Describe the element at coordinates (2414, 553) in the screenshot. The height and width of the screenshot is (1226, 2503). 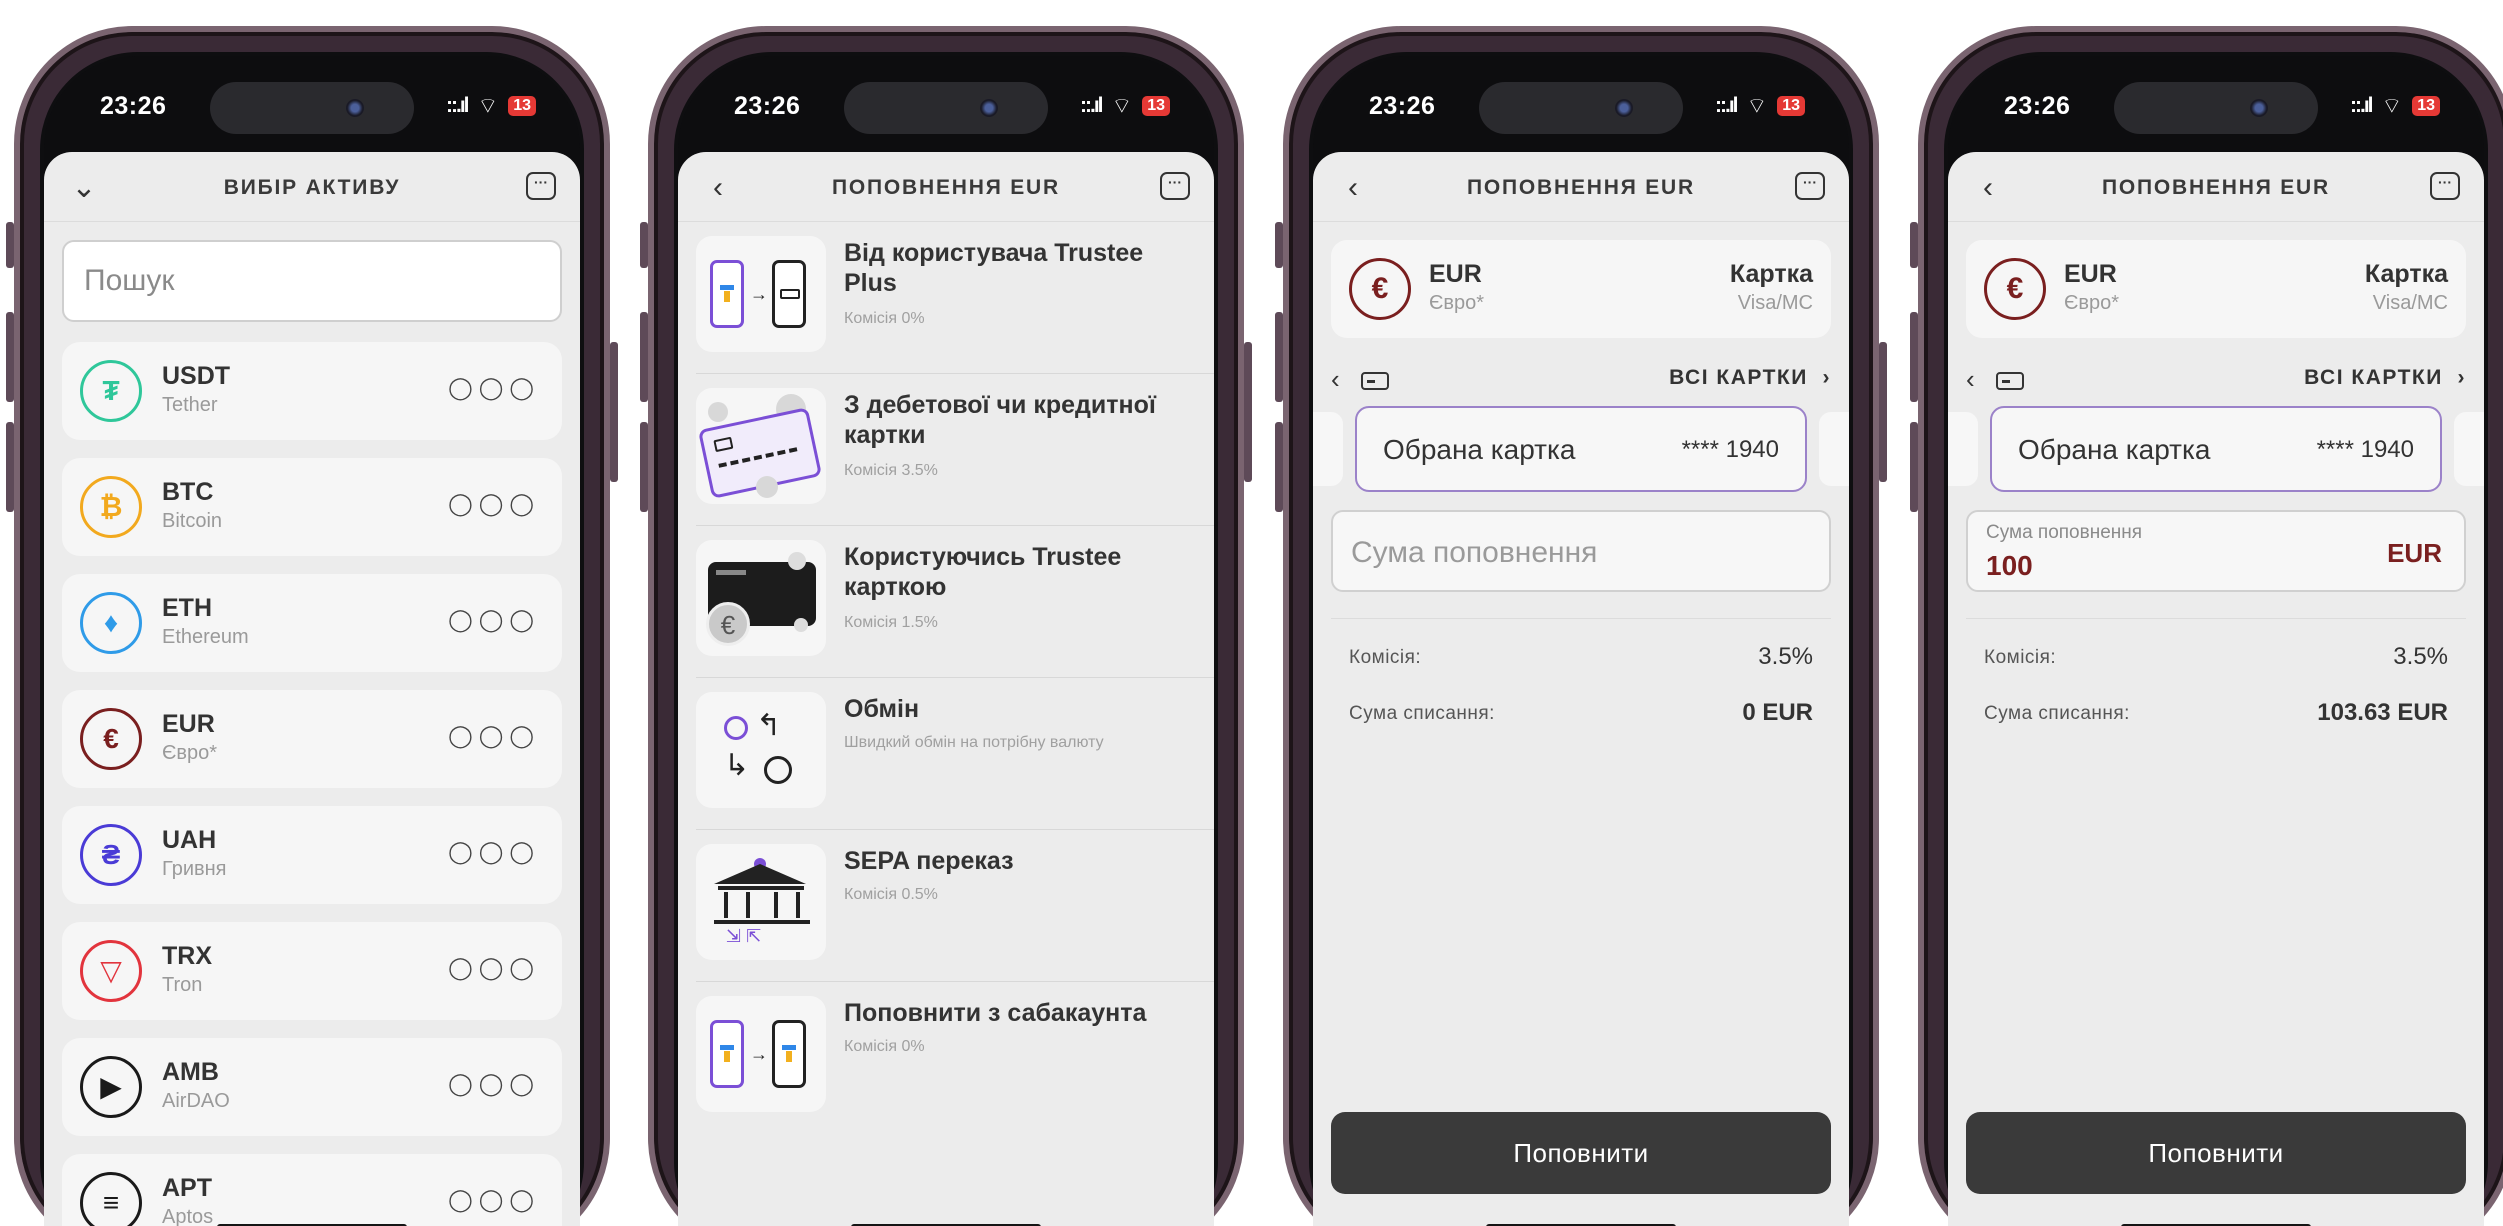
I see `amount-currency: EUR` at that location.